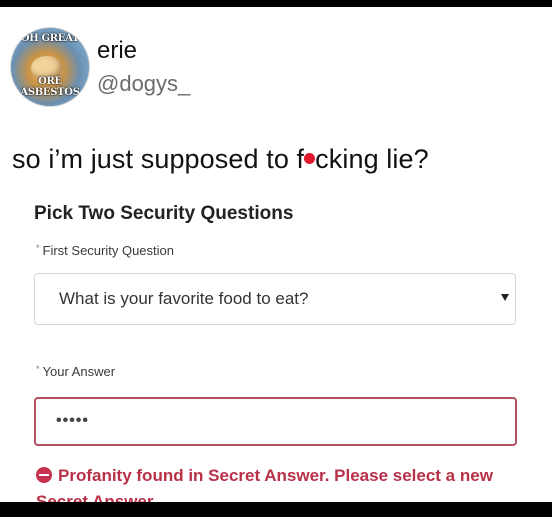 Image resolution: width=552 pixels, height=517 pixels. What do you see at coordinates (164, 213) in the screenshot?
I see `form-title: Pick Two Security Questions` at bounding box center [164, 213].